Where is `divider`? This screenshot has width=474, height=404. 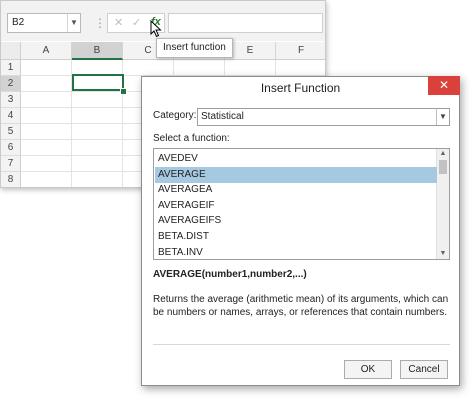
divider is located at coordinates (301, 344).